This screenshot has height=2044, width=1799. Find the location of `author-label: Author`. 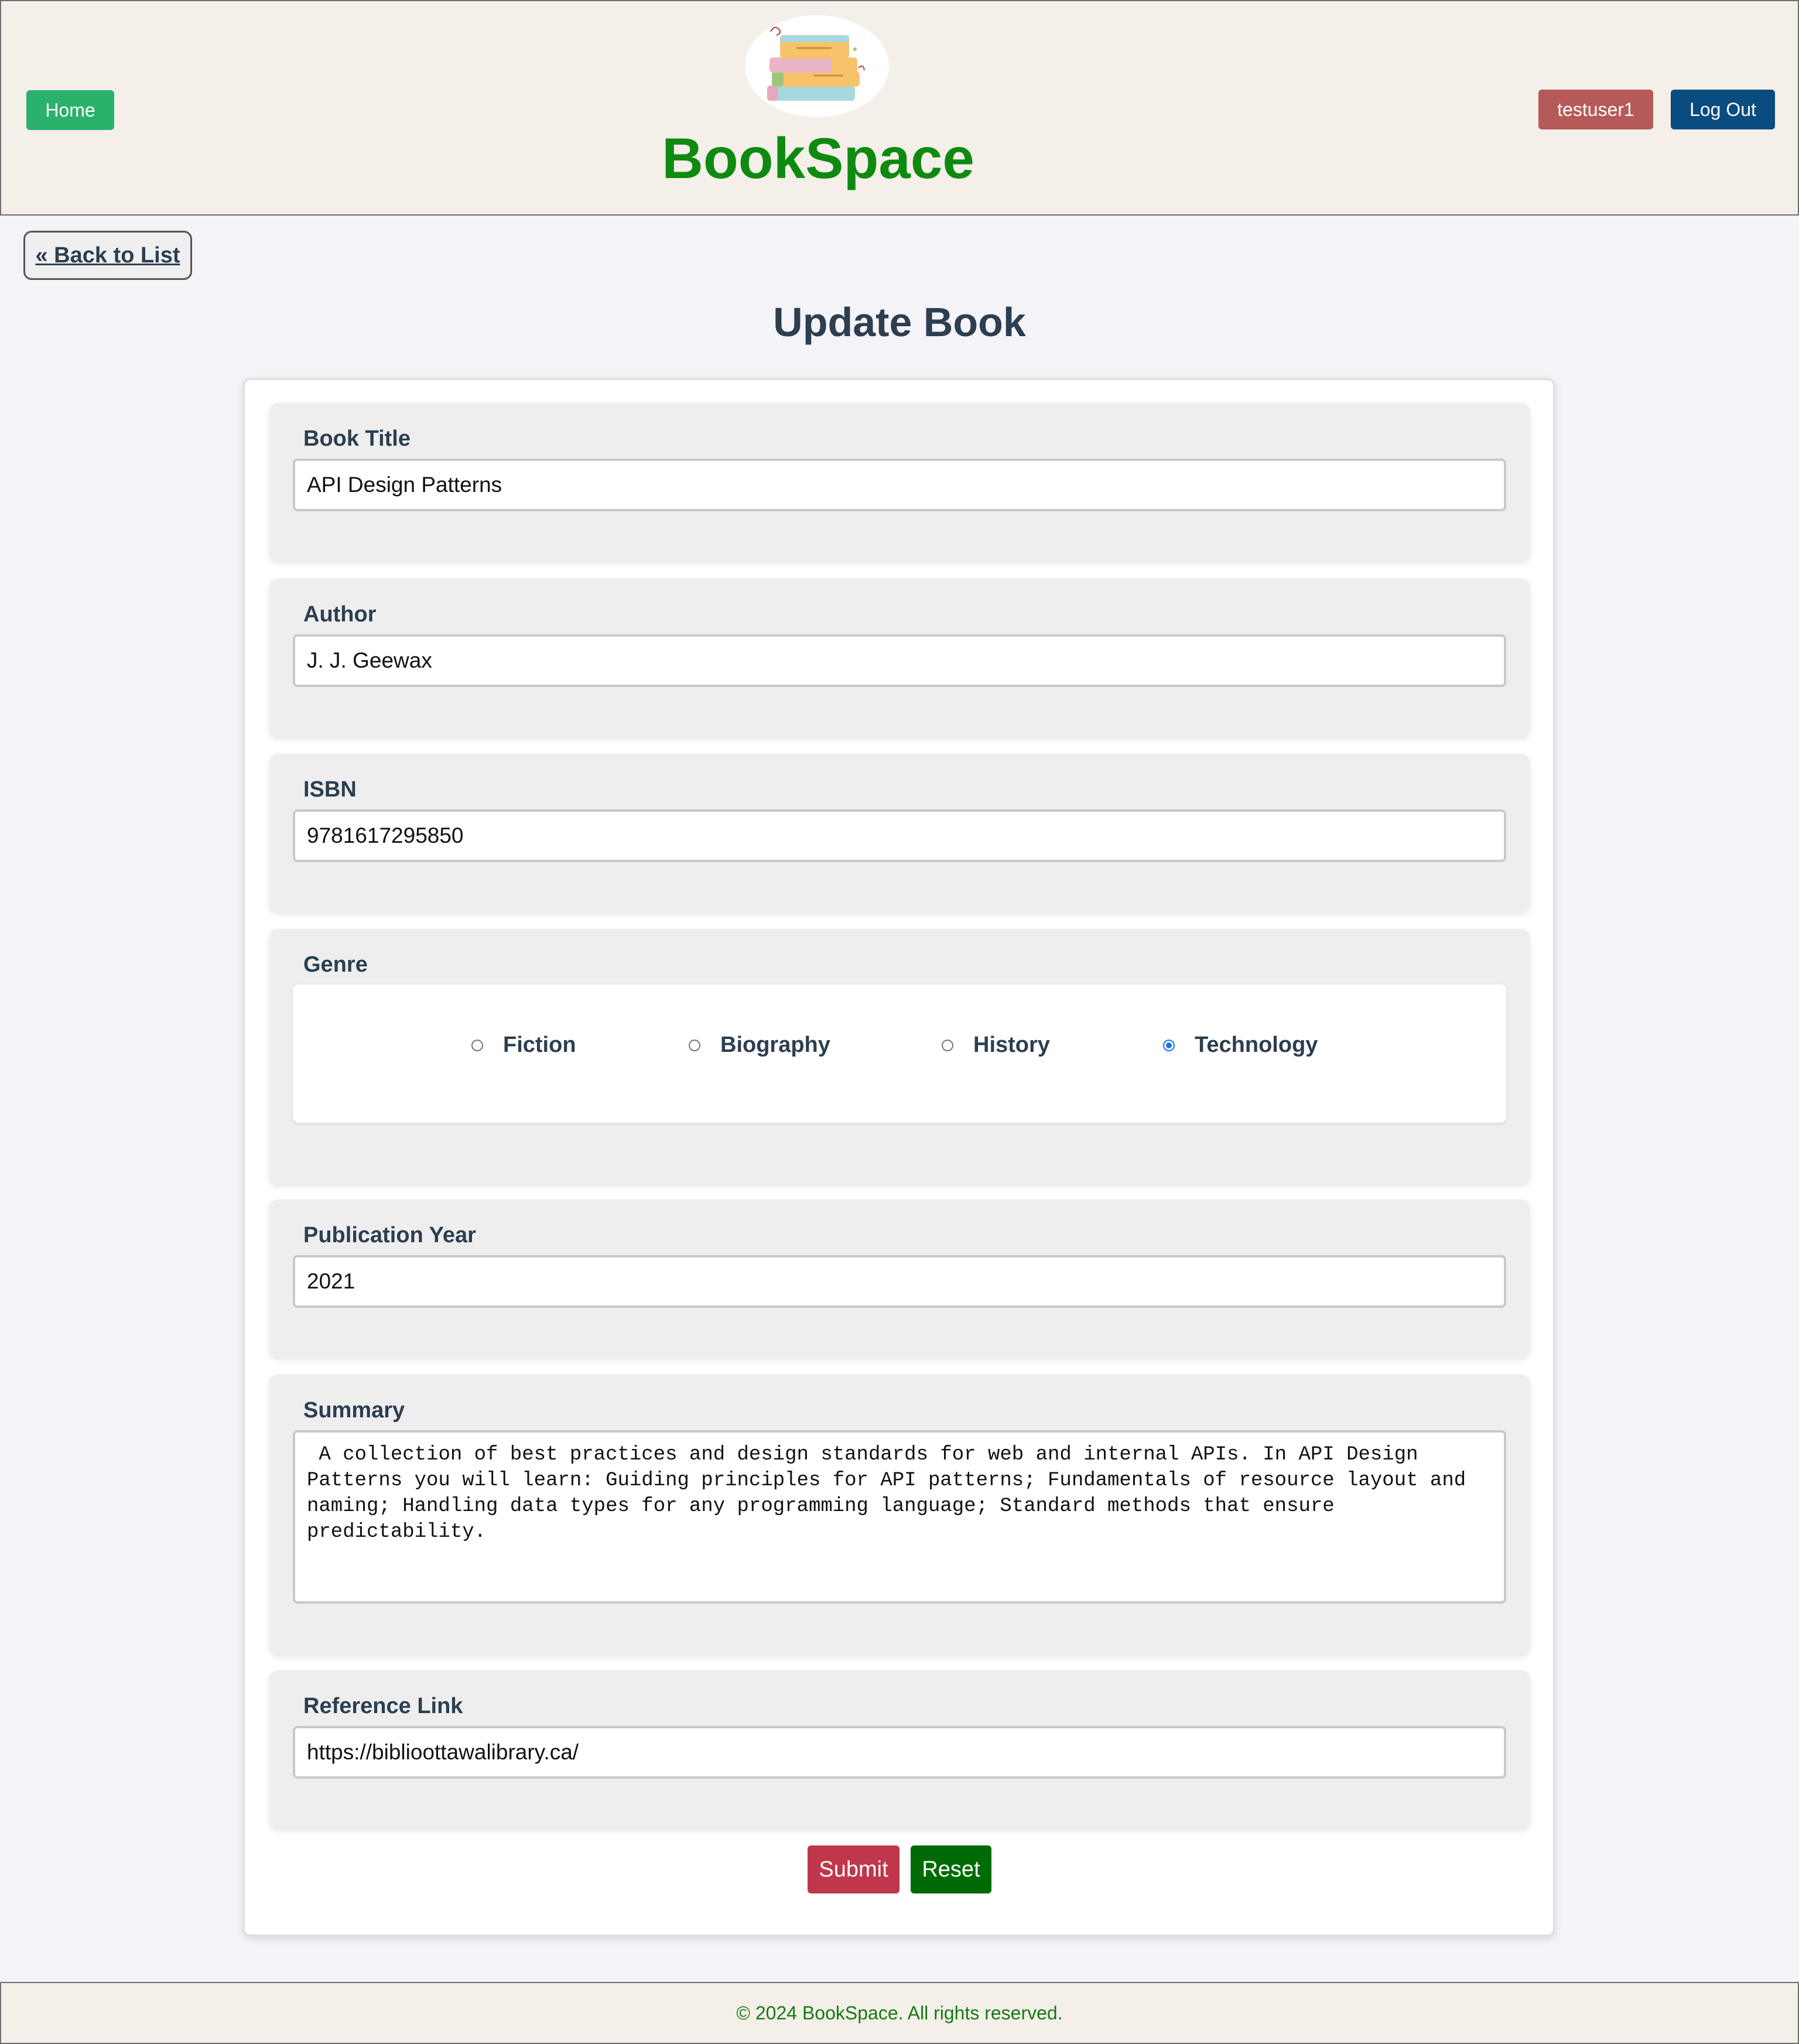

author-label: Author is located at coordinates (340, 614).